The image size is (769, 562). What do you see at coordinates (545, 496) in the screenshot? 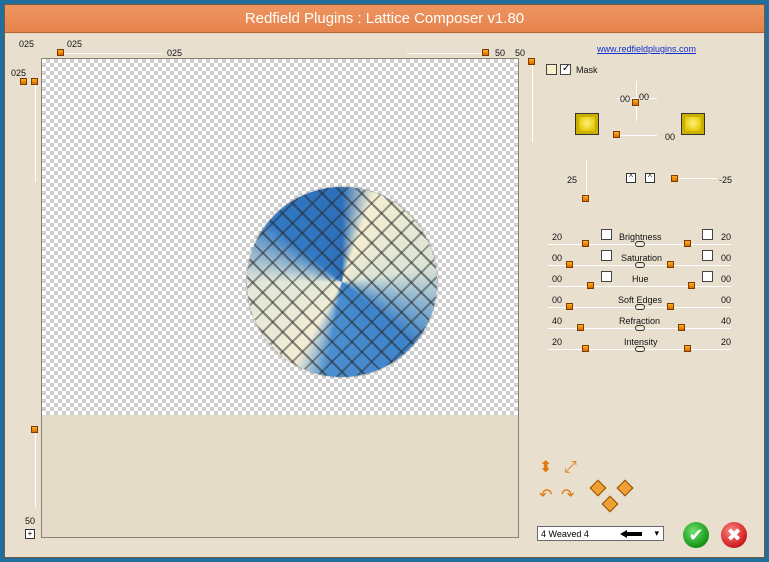
I see `rotate-left-icon: ↶` at bounding box center [545, 496].